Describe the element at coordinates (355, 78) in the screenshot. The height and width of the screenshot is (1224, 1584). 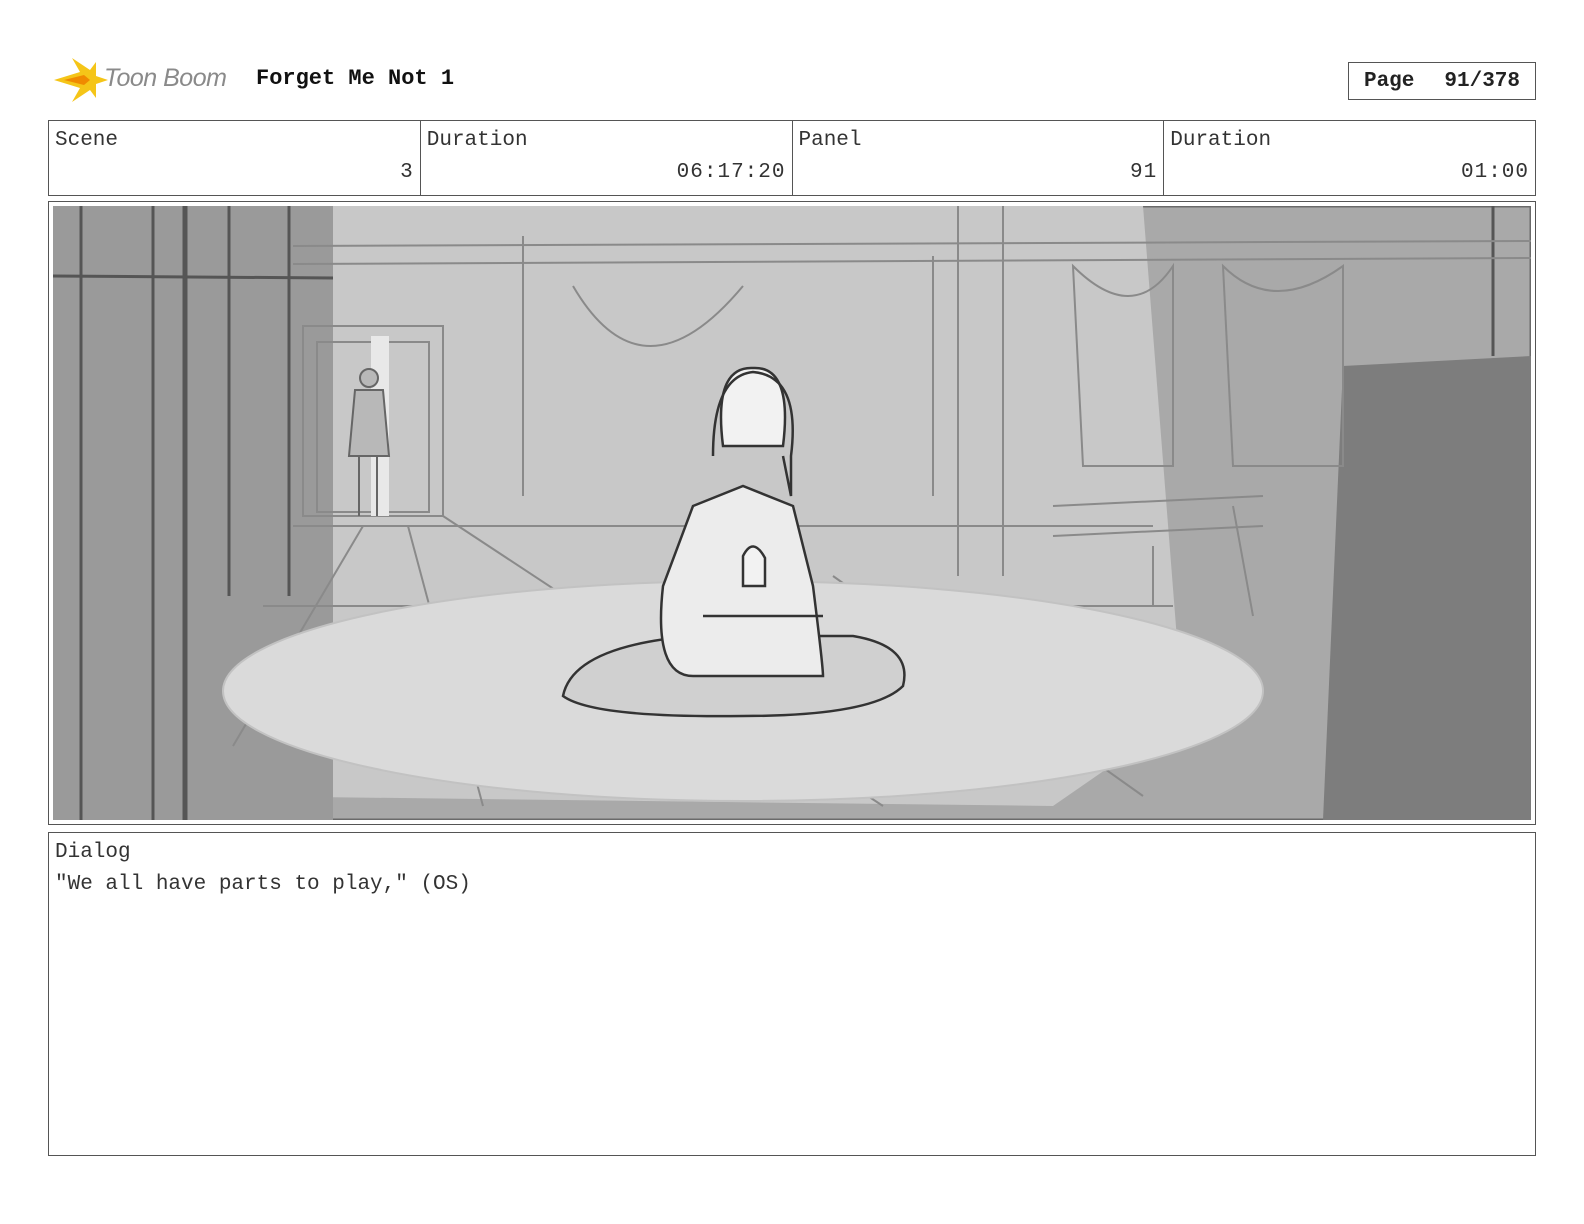
I see `project-title: Forget Me Not 1` at that location.